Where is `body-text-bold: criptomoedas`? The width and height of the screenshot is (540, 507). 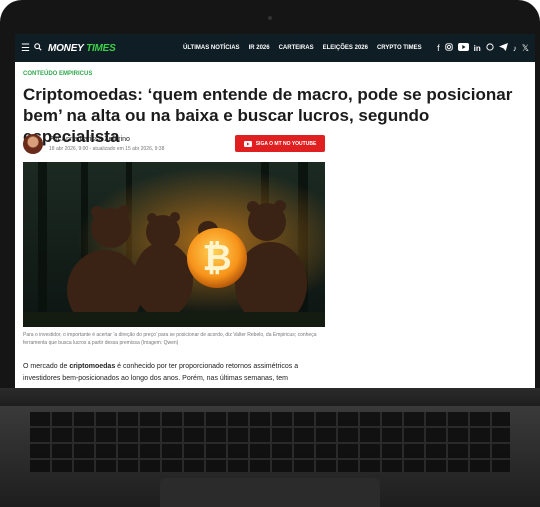 body-text-bold: criptomoedas is located at coordinates (92, 366).